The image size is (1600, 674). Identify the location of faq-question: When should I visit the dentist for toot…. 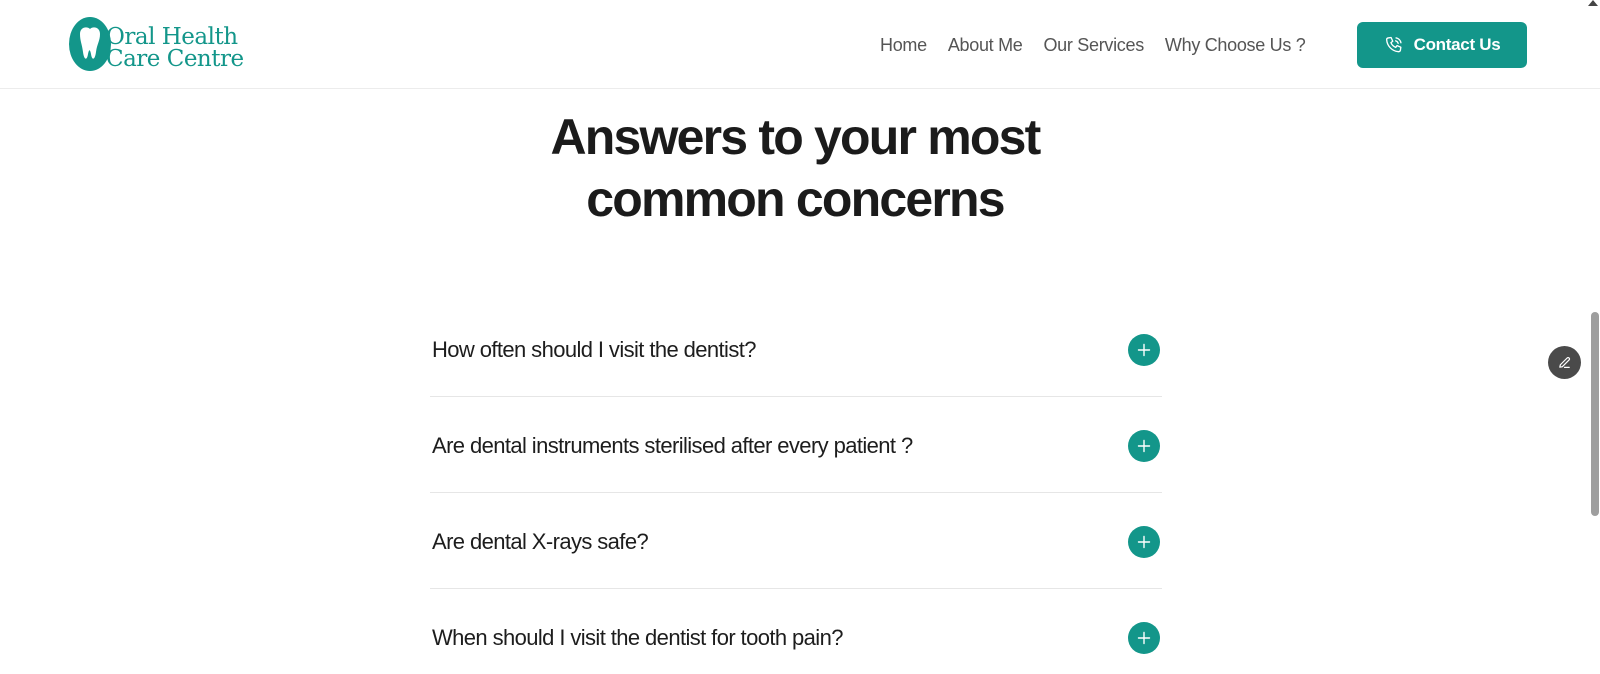
(637, 637).